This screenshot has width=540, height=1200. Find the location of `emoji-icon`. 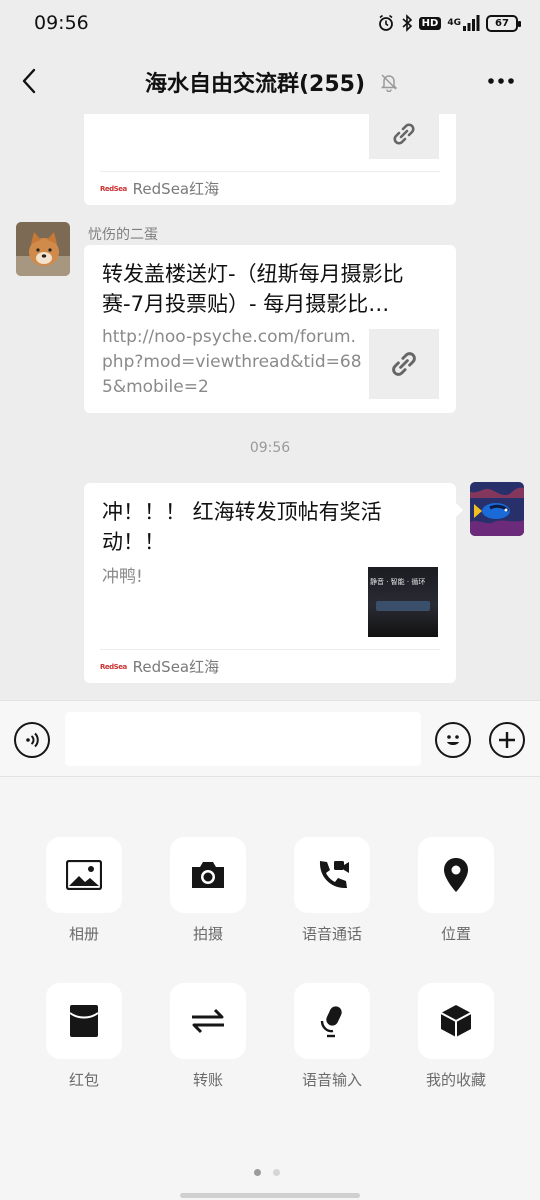

emoji-icon is located at coordinates (453, 740).